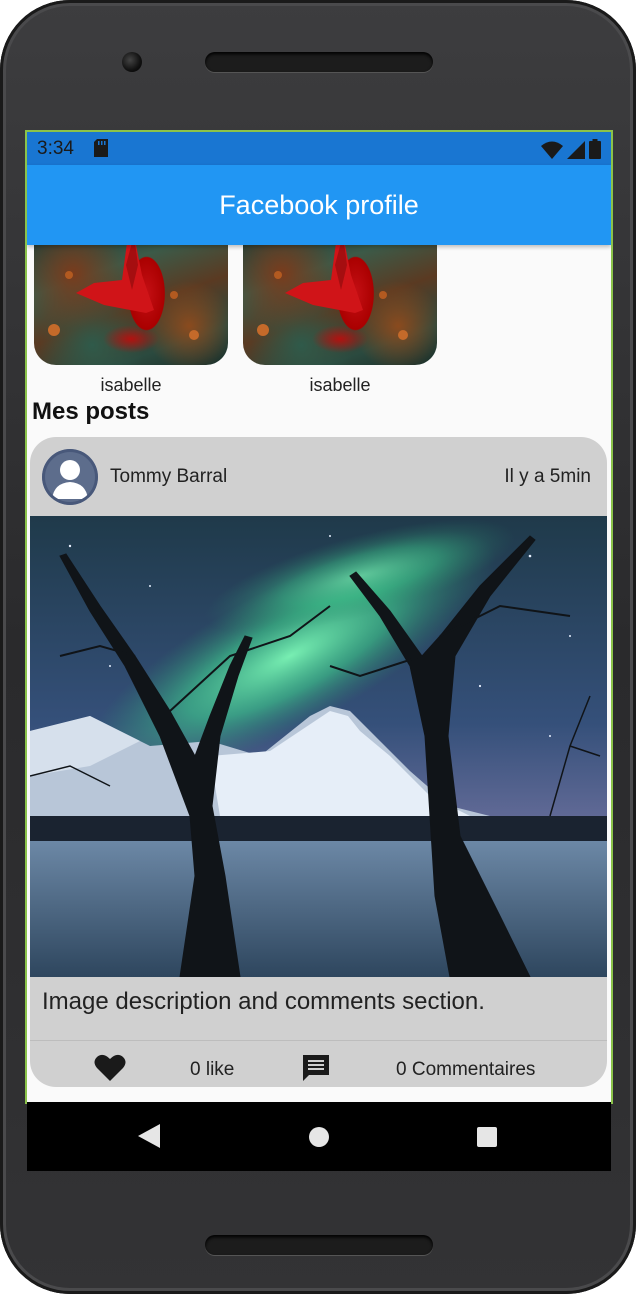 The width and height of the screenshot is (636, 1294). What do you see at coordinates (465, 1070) in the screenshot?
I see `comment-count: 0 Commentaires` at bounding box center [465, 1070].